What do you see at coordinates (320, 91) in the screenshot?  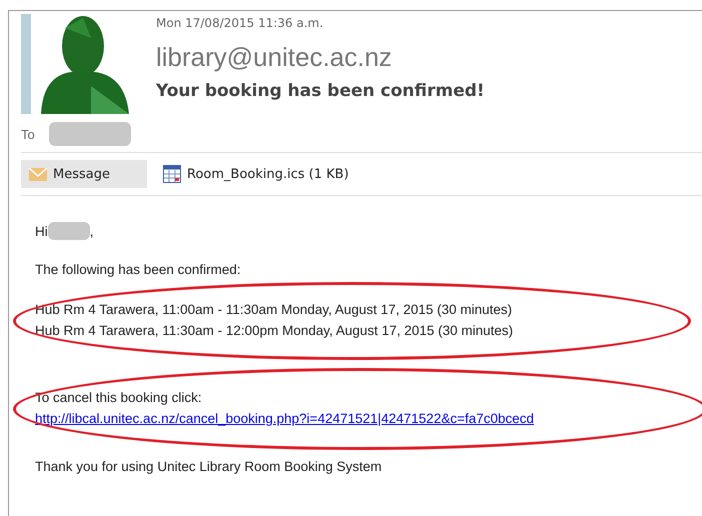 I see `subject-text: Your booking has been confirmed!` at bounding box center [320, 91].